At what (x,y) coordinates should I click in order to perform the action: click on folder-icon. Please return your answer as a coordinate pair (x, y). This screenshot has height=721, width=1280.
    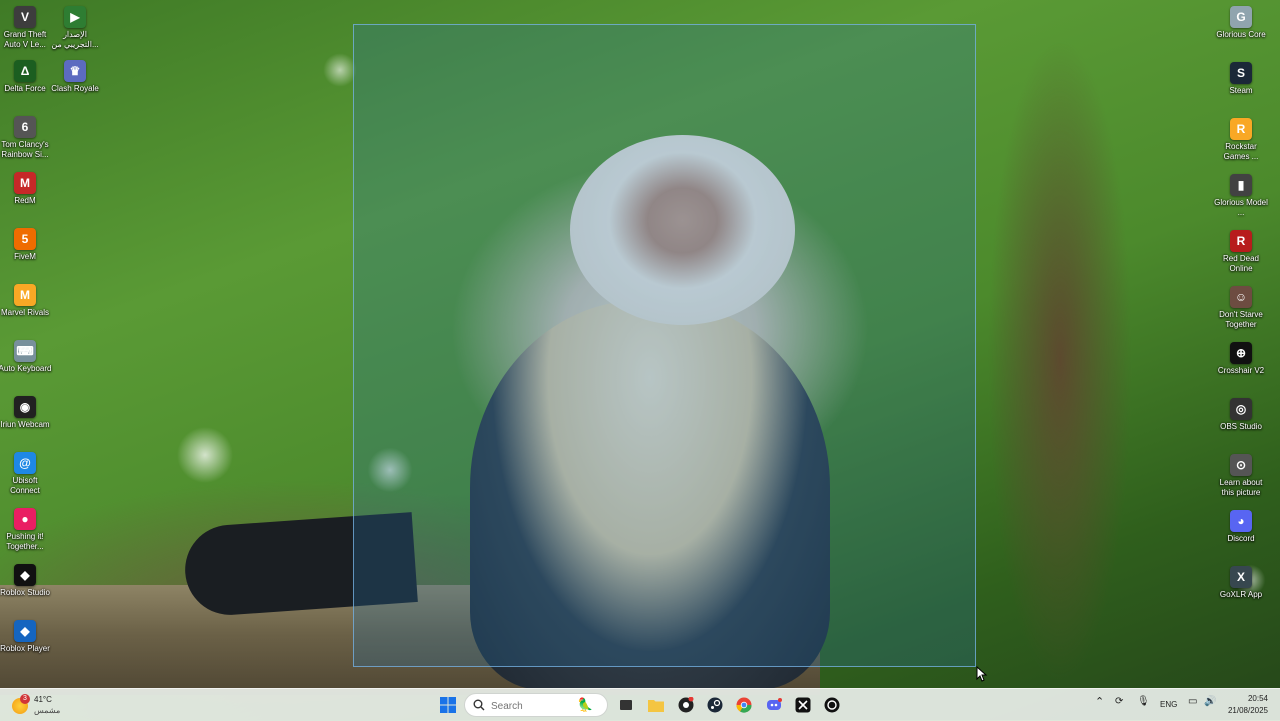
    Looking at the image, I should click on (656, 706).